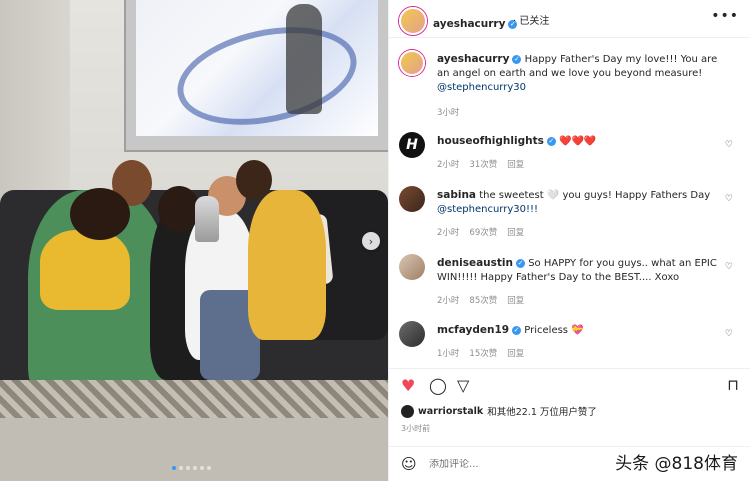 The image size is (750, 481). What do you see at coordinates (409, 464) in the screenshot?
I see `emoji-icon: ☺` at bounding box center [409, 464].